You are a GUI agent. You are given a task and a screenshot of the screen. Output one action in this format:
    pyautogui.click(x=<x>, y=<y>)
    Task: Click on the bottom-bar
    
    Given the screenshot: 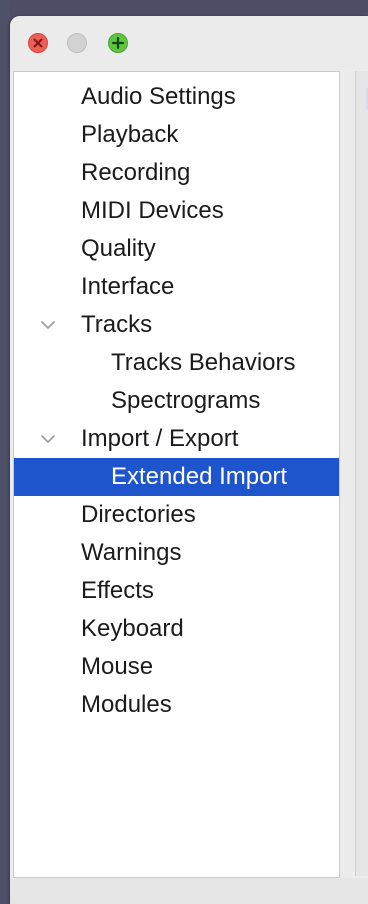 What is the action you would take?
    pyautogui.click(x=189, y=891)
    